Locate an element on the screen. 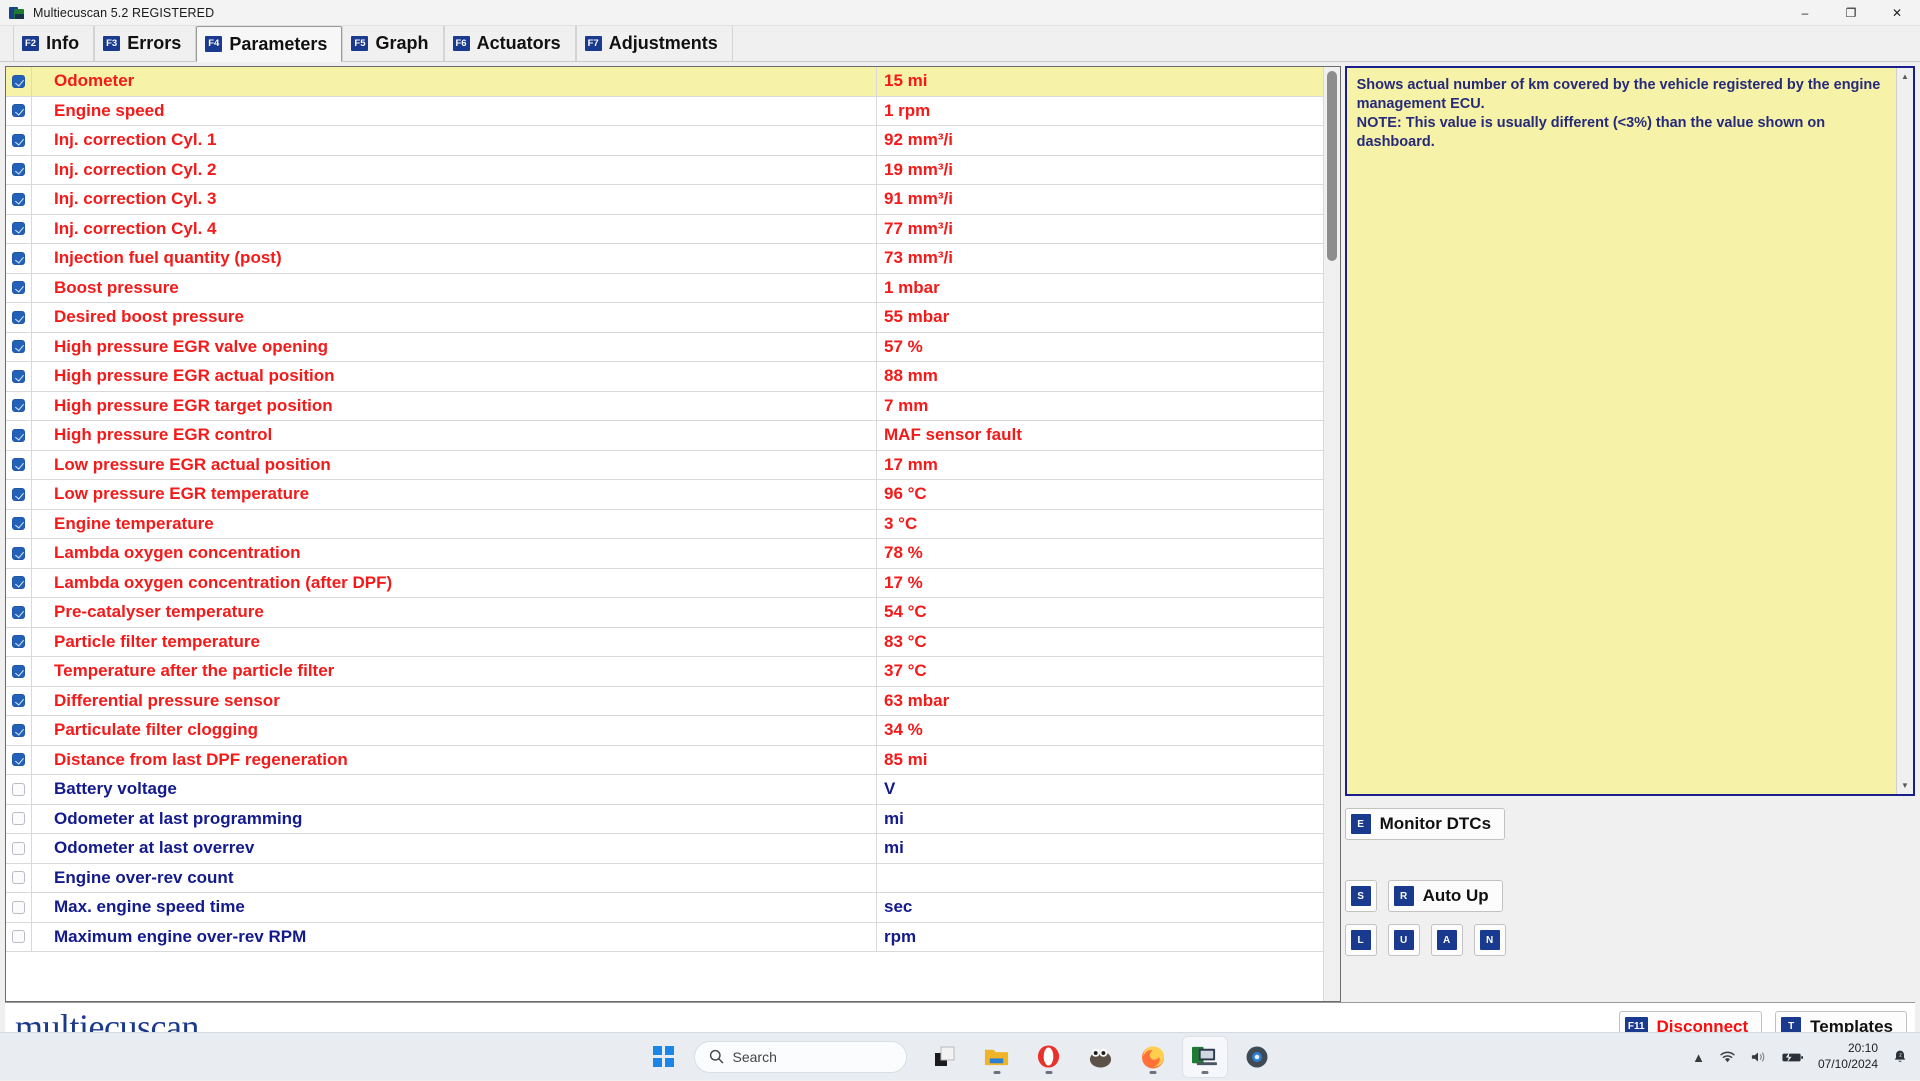  taskbar-item-multiecuscan is located at coordinates (1205, 1057).